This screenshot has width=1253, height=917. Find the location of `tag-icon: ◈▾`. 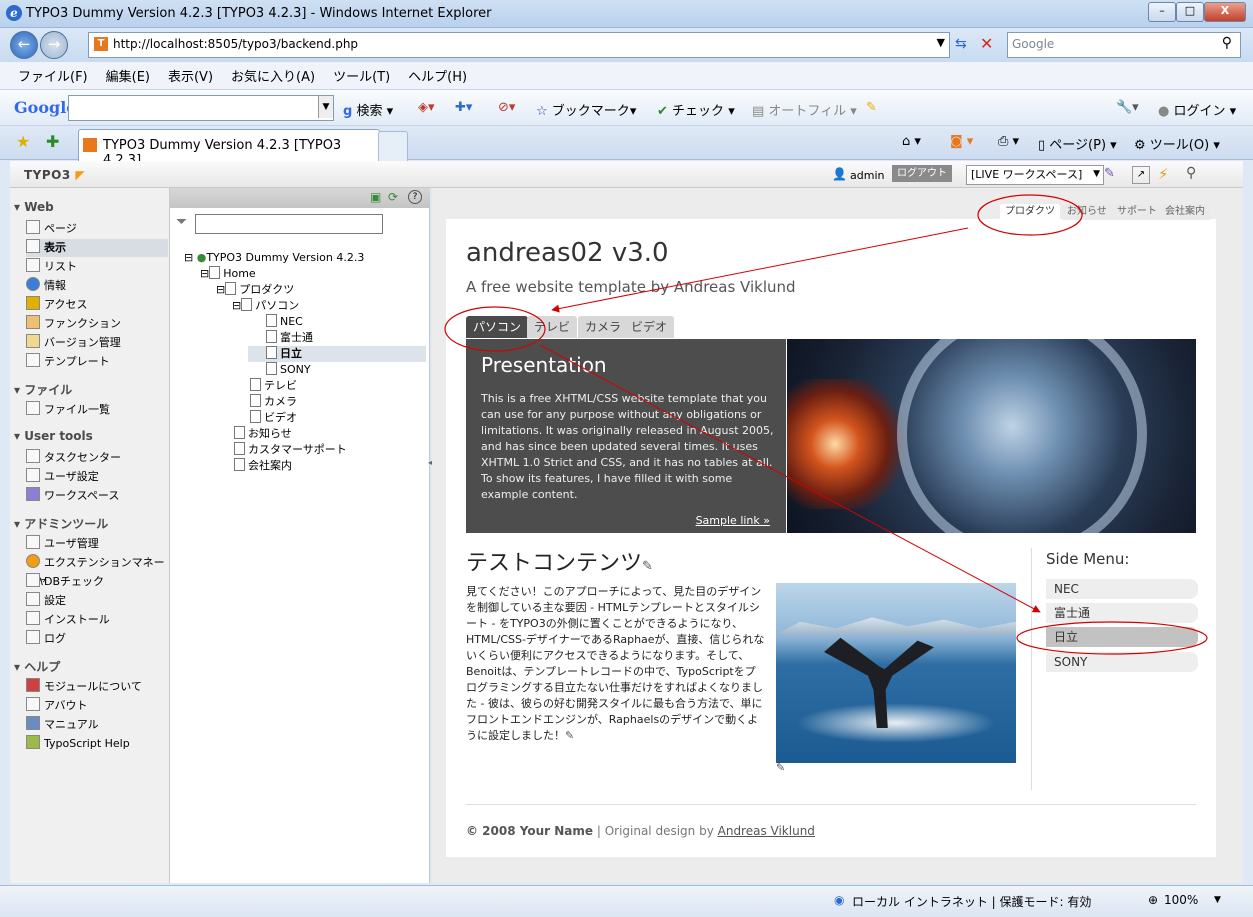

tag-icon: ◈▾ is located at coordinates (426, 107).